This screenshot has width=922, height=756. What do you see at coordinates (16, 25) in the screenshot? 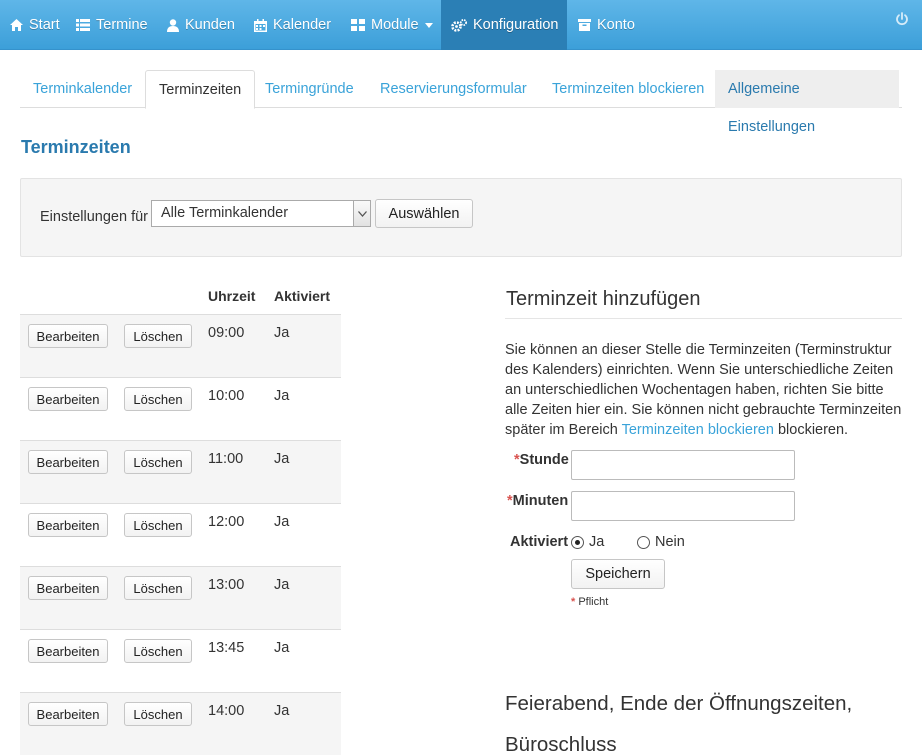
I see `home-icon` at bounding box center [16, 25].